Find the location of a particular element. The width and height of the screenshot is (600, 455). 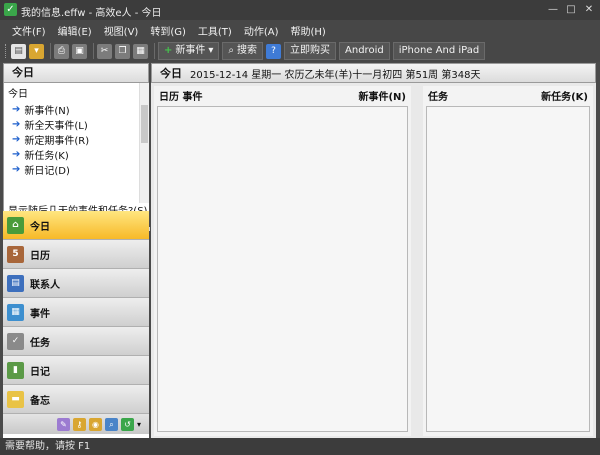

globe-icon: ◉ is located at coordinates (95, 424).